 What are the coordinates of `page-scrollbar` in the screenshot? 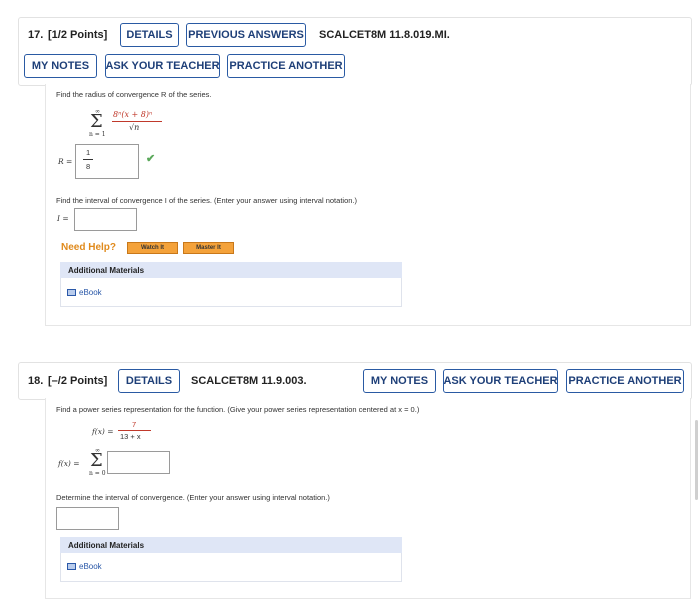 It's located at (696, 460).